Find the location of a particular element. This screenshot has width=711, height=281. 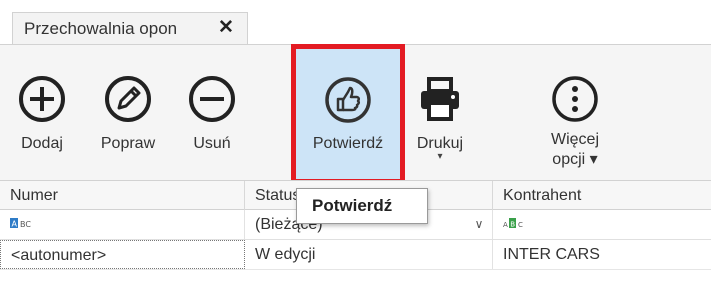

confirm-button: Potwierdź is located at coordinates (348, 113).